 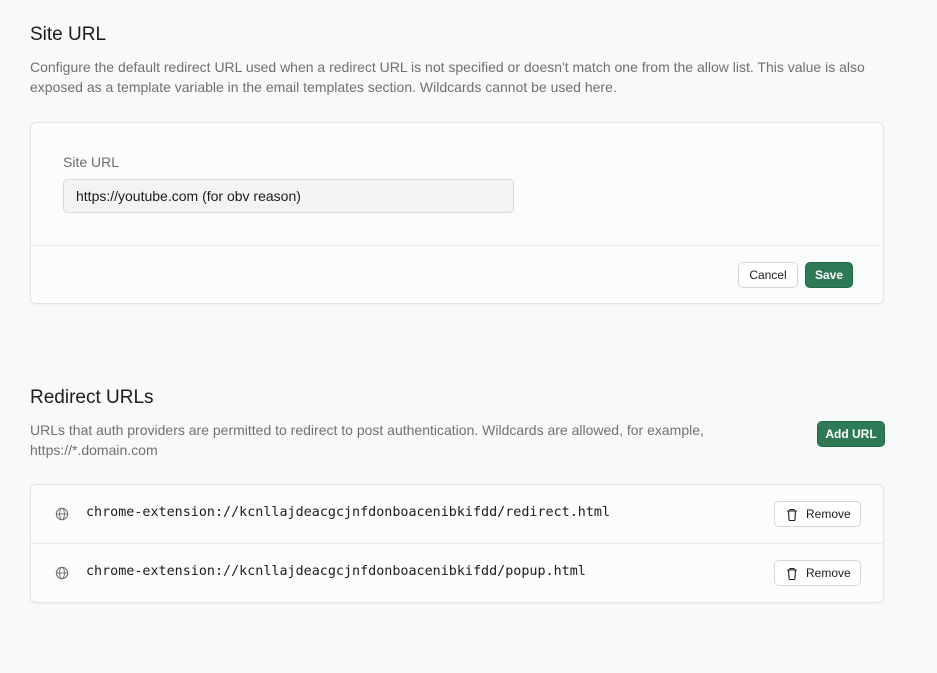 What do you see at coordinates (91, 162) in the screenshot?
I see `site-url-field-label: Site URL` at bounding box center [91, 162].